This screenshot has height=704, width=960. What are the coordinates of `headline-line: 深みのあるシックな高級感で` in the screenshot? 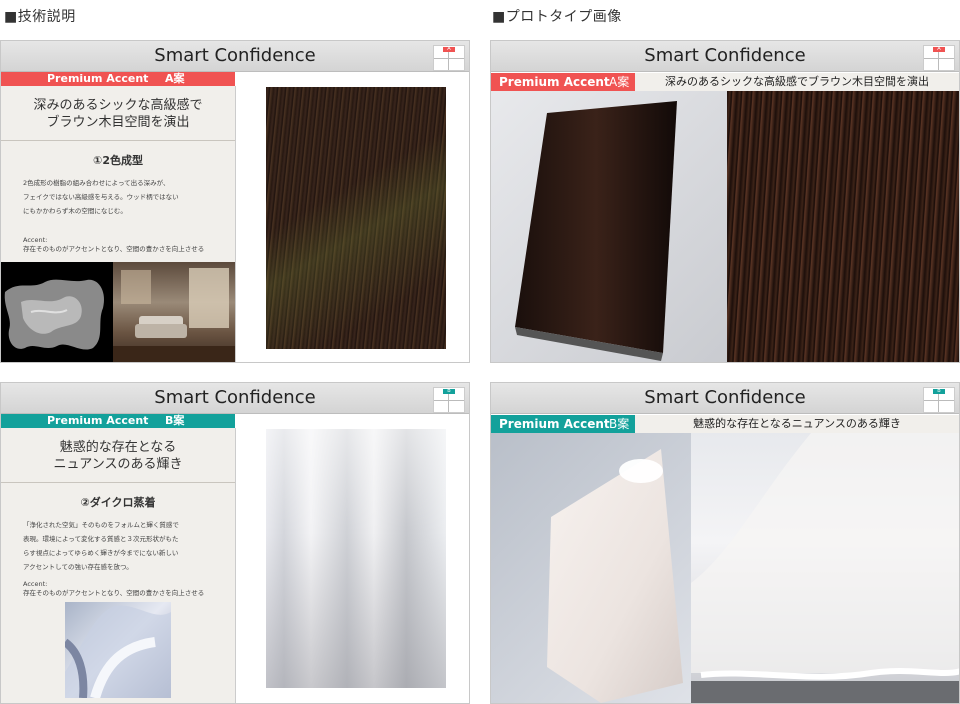 It's located at (118, 105).